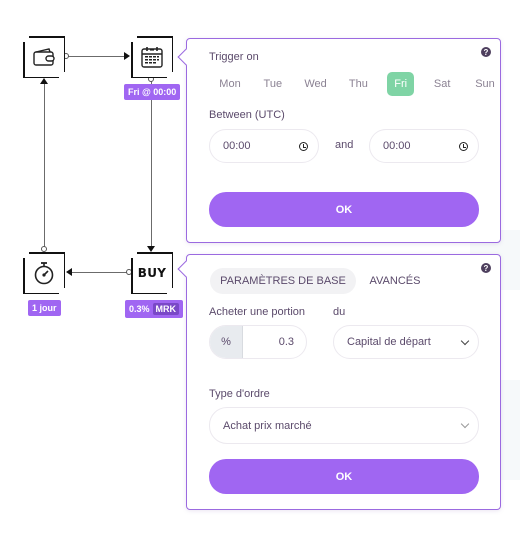  Describe the element at coordinates (389, 342) in the screenshot. I see `capital-select-value: Capital de départ` at that location.